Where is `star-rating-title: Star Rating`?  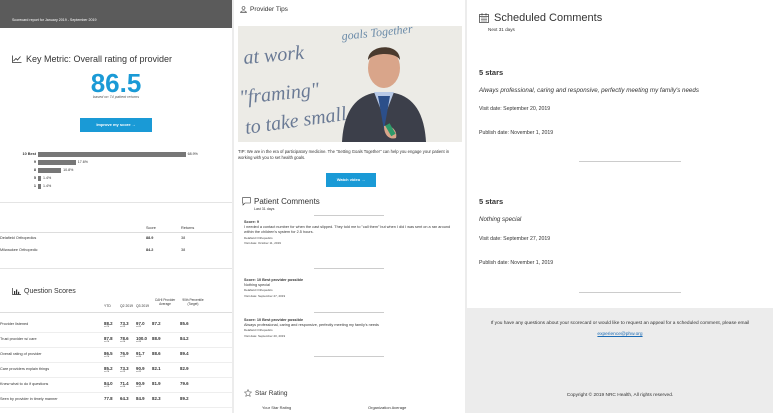
star-rating-title: Star Rating is located at coordinates (271, 393).